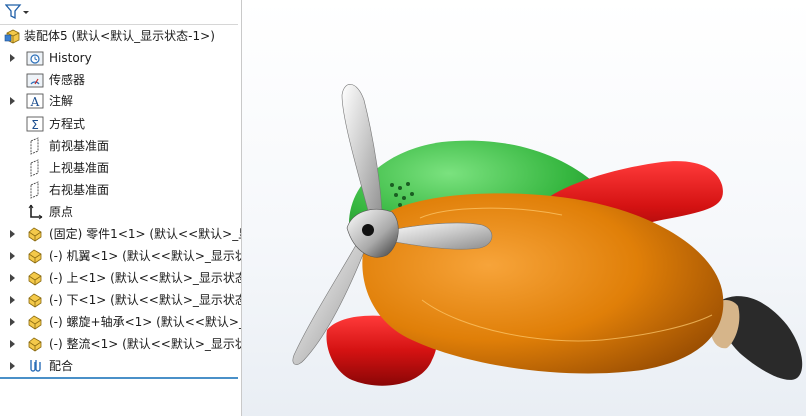  What do you see at coordinates (145, 256) in the screenshot?
I see `tree-item-label: (-) 机翼<1> (默认<<默认>_显示状` at bounding box center [145, 256].